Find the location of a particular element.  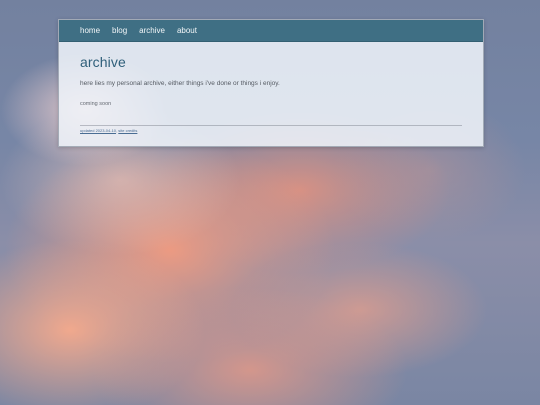

footer-divider is located at coordinates (271, 125).